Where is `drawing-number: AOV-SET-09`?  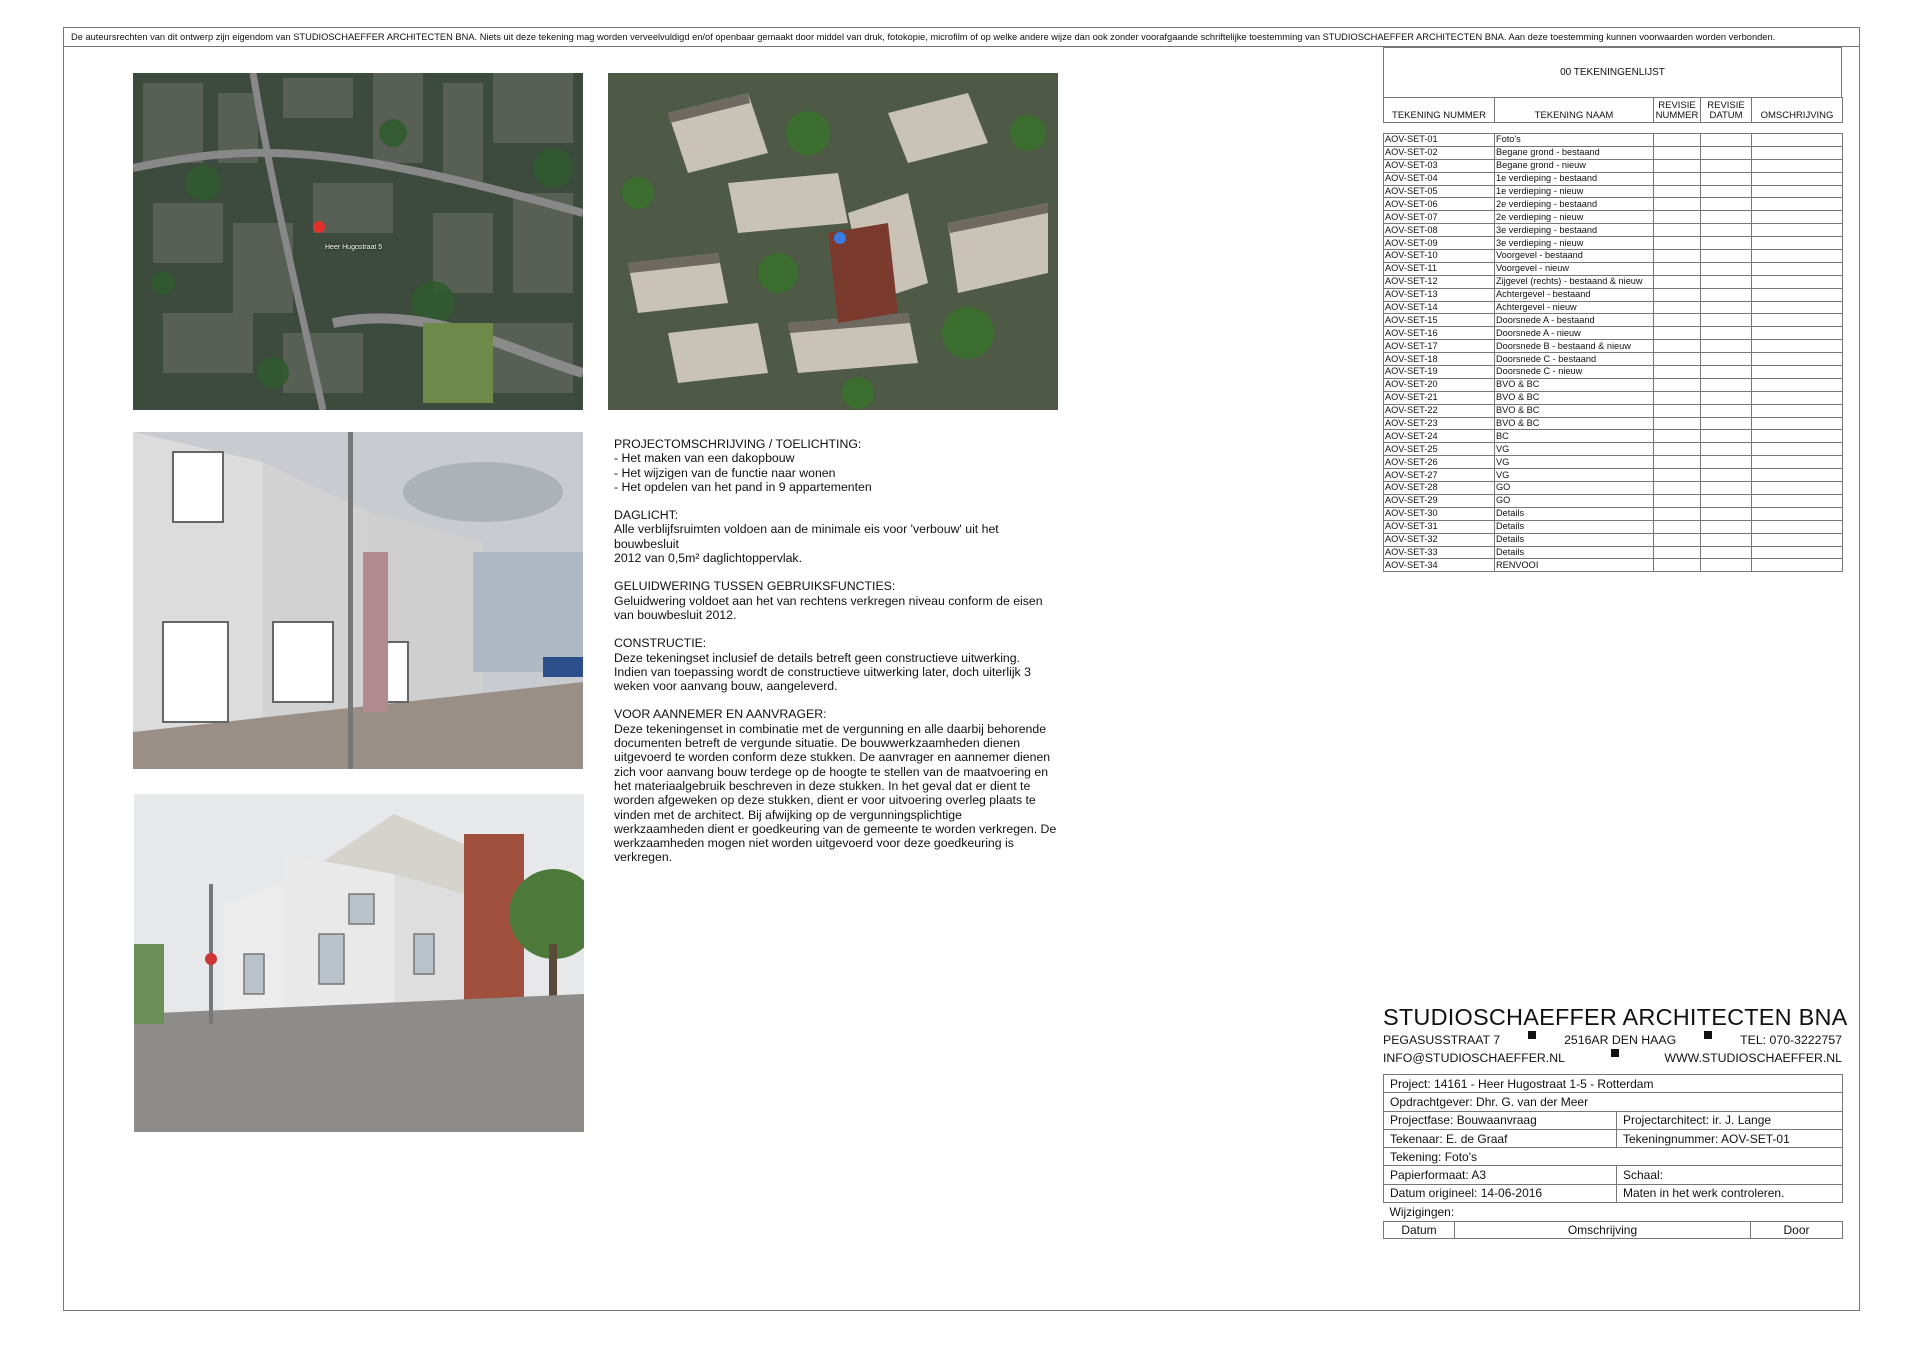
drawing-number: AOV-SET-09 is located at coordinates (1439, 243).